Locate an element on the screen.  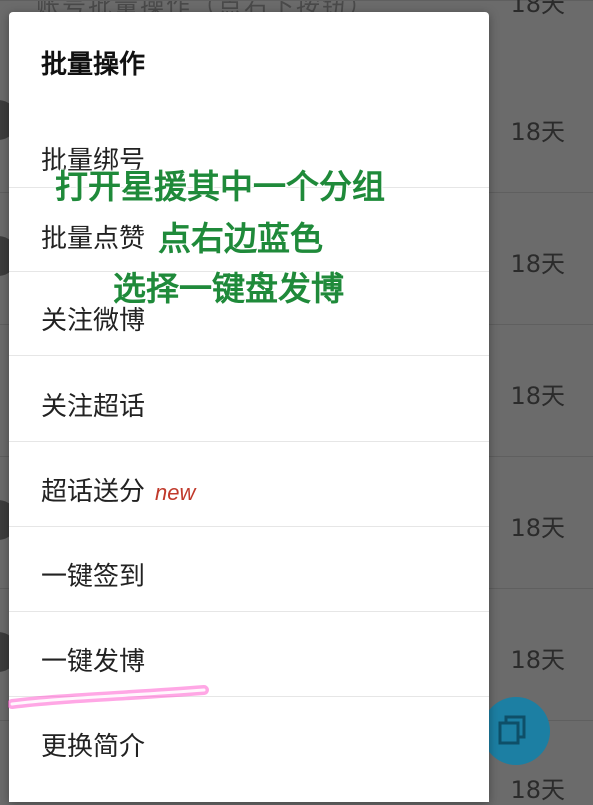
annotation-step-choose-post: 选择一键盘发博 is located at coordinates (228, 288).